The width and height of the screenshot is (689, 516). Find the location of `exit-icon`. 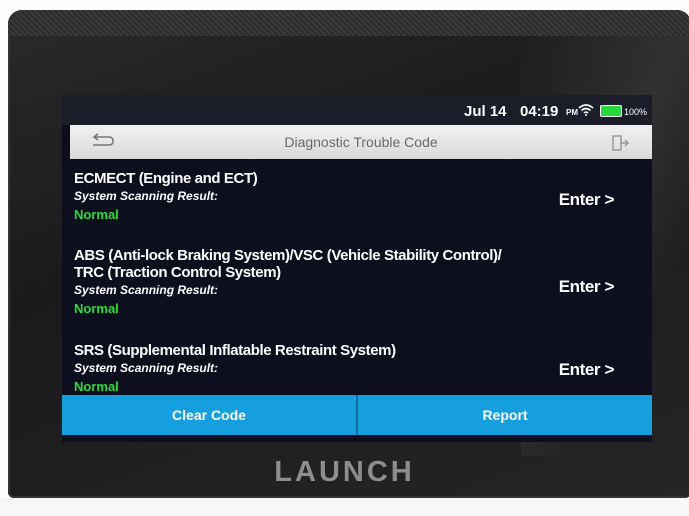

exit-icon is located at coordinates (620, 143).